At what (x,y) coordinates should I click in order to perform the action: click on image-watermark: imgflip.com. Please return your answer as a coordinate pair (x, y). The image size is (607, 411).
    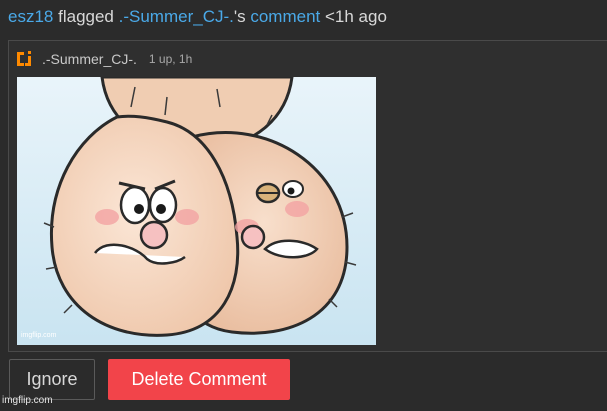
    Looking at the image, I should click on (39, 335).